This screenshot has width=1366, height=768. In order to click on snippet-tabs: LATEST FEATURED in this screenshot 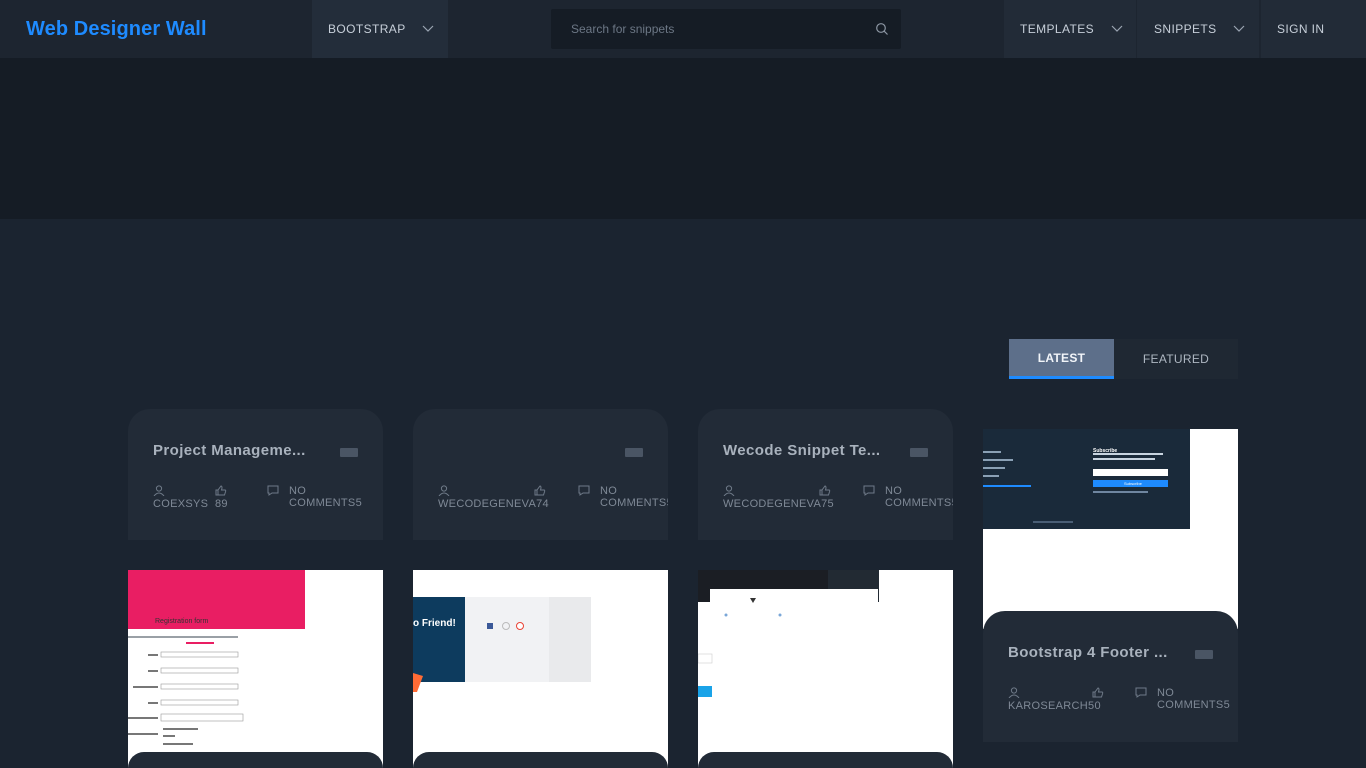, I will do `click(1123, 359)`.